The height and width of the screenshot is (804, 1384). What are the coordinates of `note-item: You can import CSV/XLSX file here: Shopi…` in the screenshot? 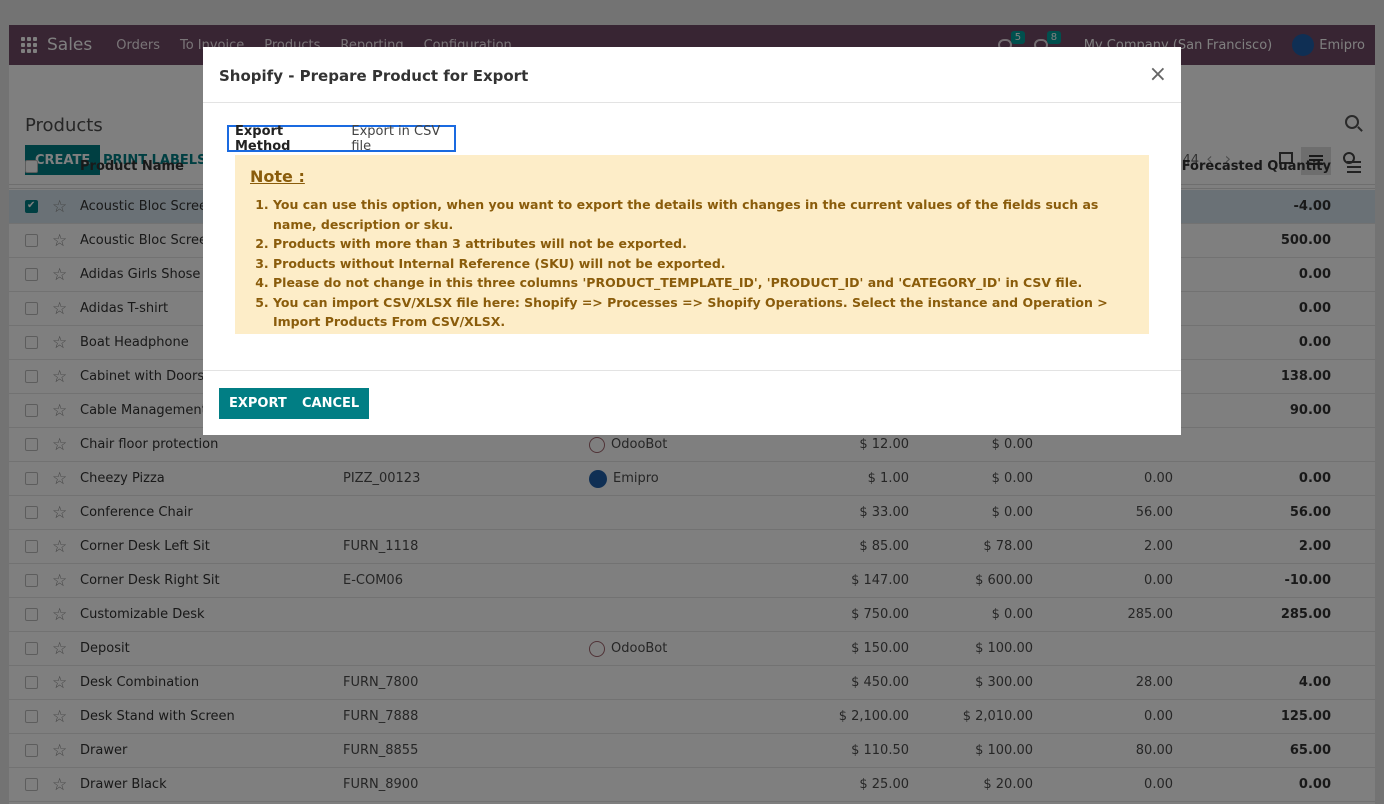 It's located at (705, 312).